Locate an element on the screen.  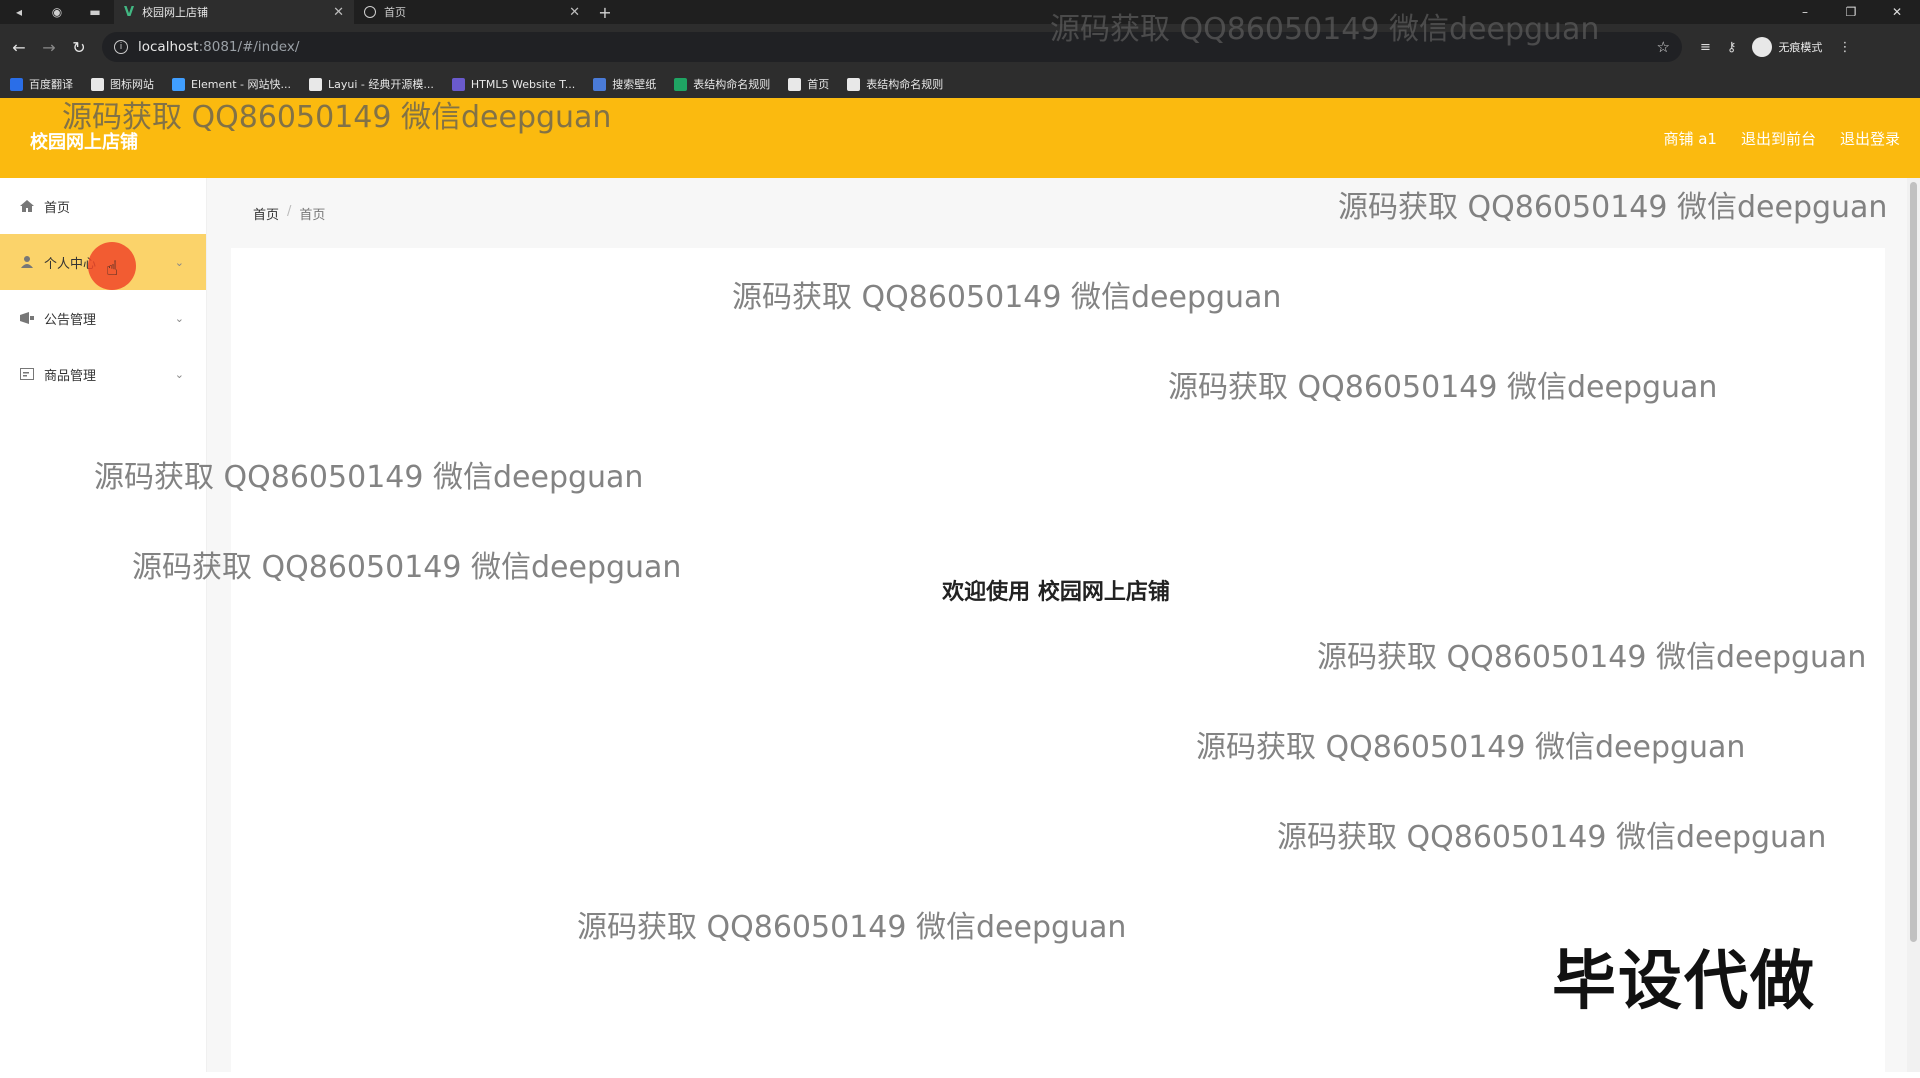
welcome-message: 欢迎使用 校园网上店铺 is located at coordinates (1056, 592).